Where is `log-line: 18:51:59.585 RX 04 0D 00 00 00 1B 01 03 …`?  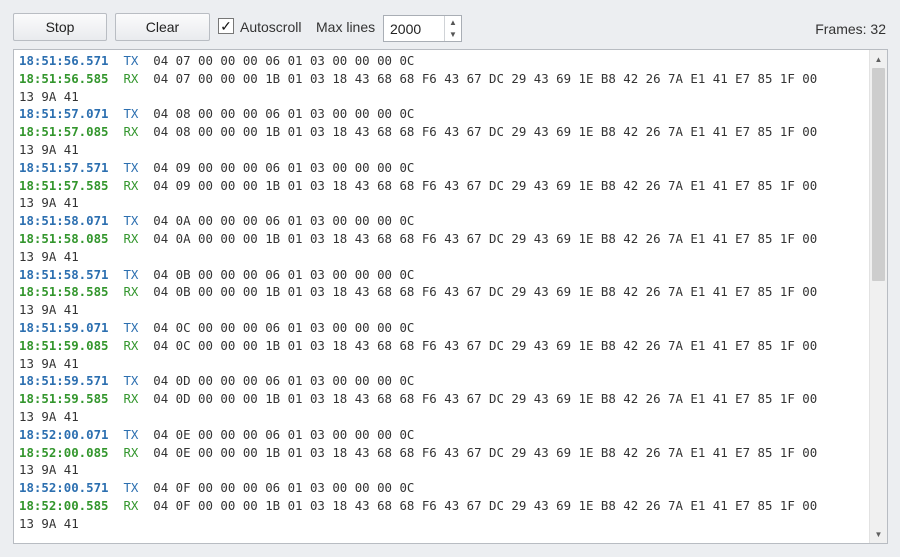
log-line: 18:51:59.585 RX 04 0D 00 00 00 1B 01 03 … is located at coordinates (444, 399).